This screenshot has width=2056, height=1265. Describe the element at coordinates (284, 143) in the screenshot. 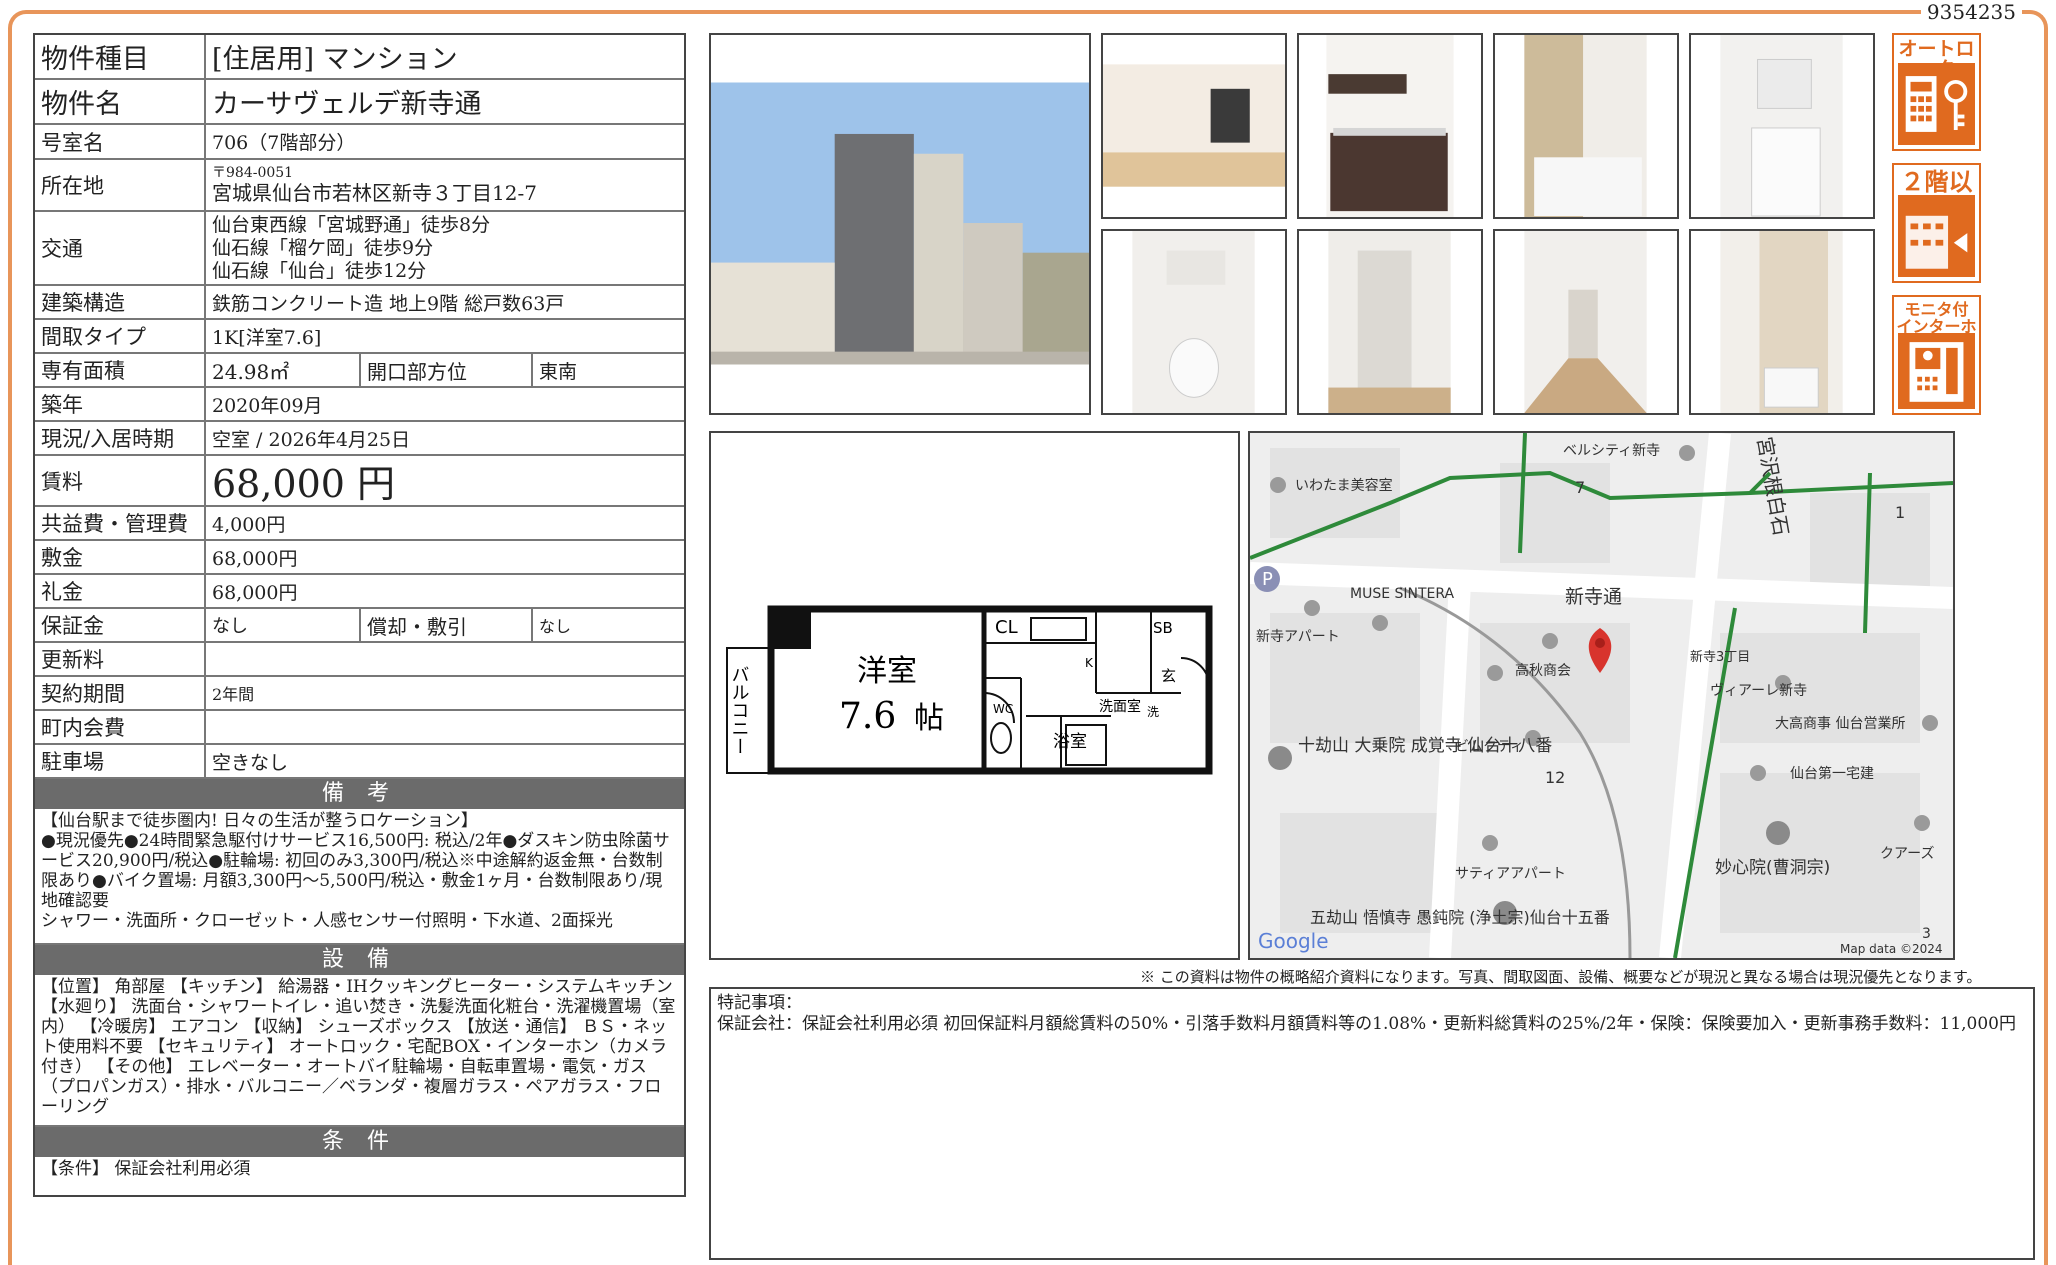

I see `room-value: 706（7階部分）` at that location.